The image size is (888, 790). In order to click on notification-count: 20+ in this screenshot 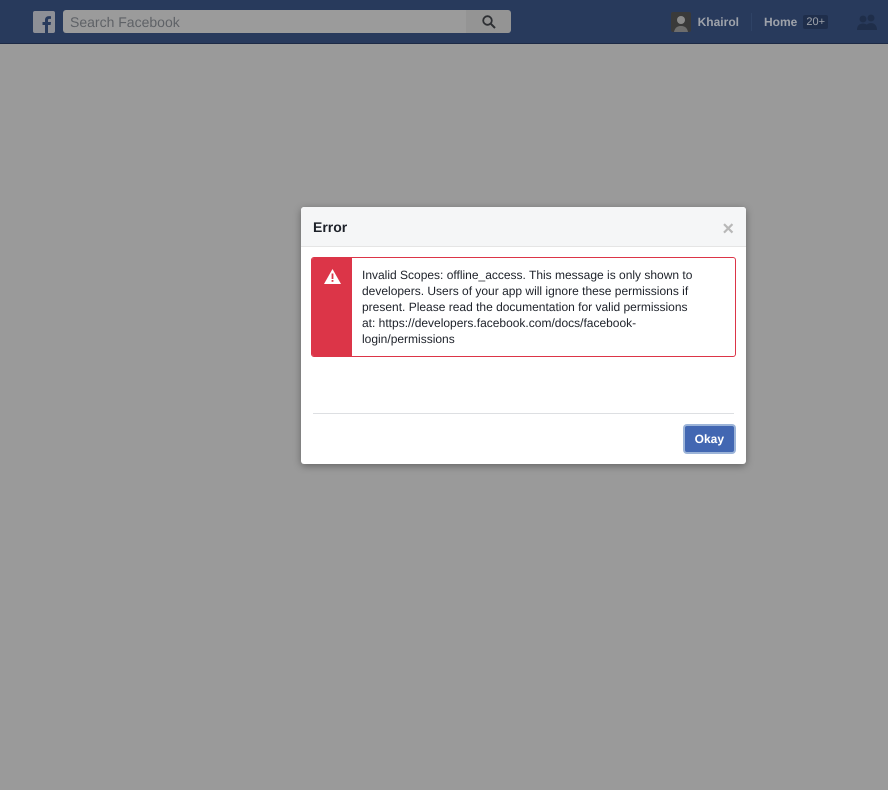, I will do `click(815, 21)`.